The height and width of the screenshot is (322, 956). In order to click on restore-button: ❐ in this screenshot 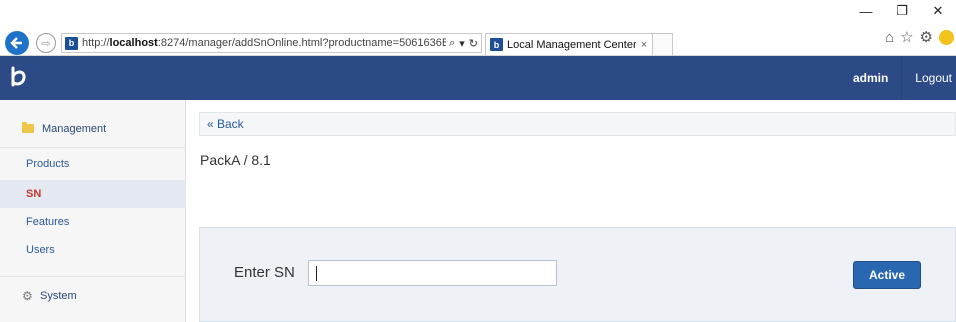, I will do `click(902, 11)`.